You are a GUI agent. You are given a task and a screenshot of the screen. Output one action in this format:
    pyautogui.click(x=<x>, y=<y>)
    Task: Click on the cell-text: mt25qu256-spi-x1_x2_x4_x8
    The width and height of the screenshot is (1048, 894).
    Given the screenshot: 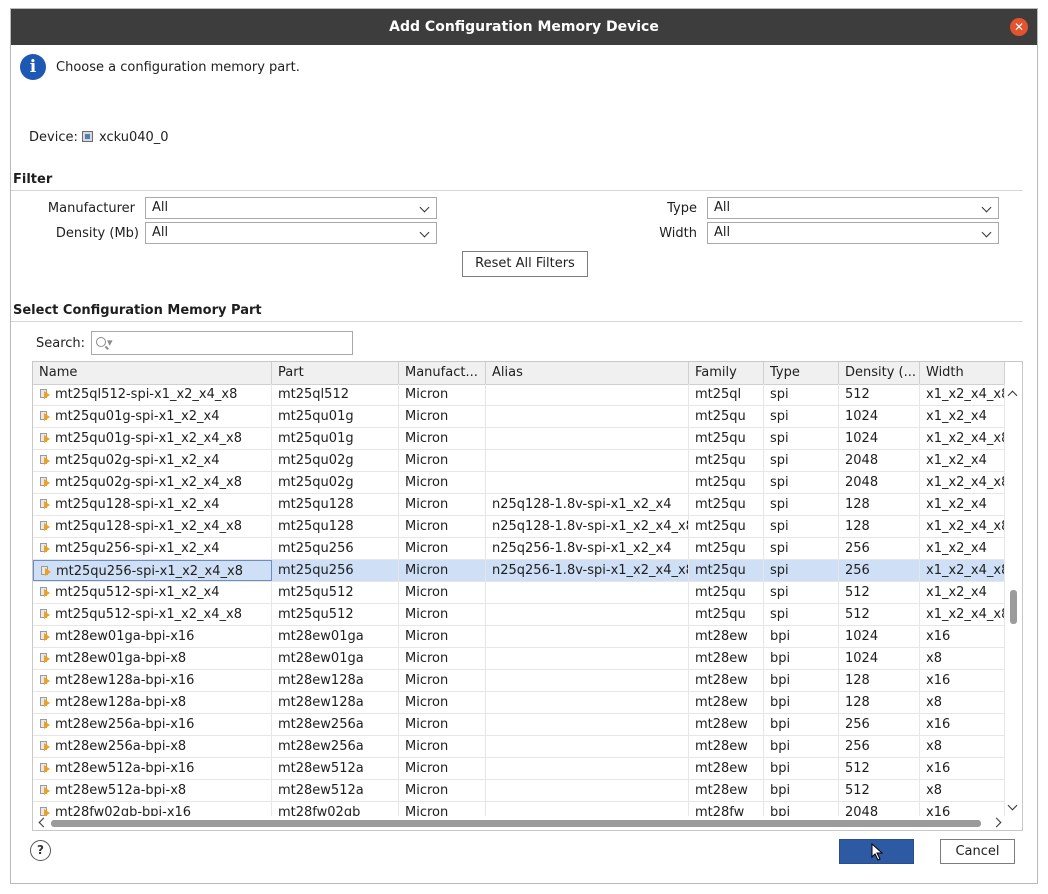 What is the action you would take?
    pyautogui.click(x=149, y=571)
    